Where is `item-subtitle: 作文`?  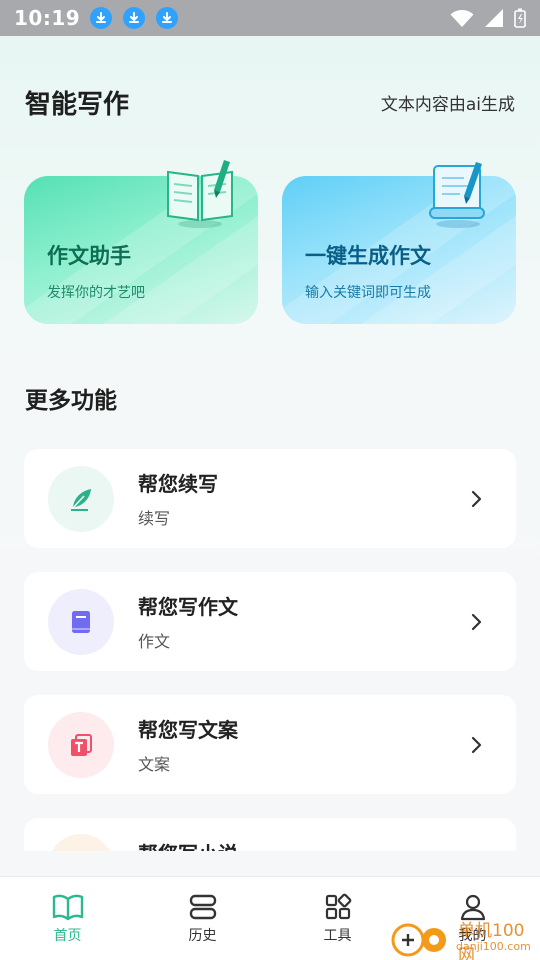
item-subtitle: 作文 is located at coordinates (154, 641).